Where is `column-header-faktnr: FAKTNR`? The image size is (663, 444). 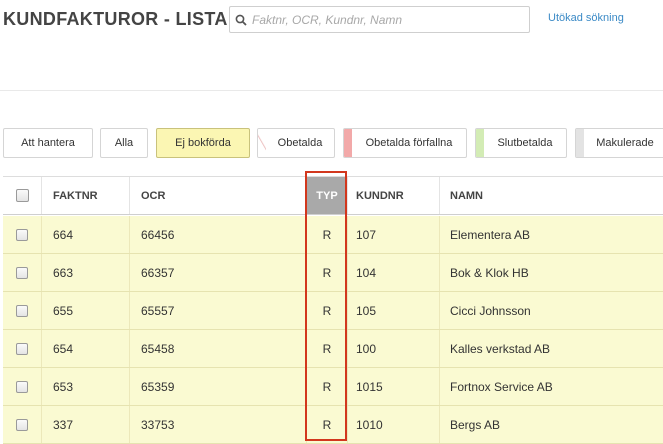
column-header-faktnr: FAKTNR is located at coordinates (85, 195).